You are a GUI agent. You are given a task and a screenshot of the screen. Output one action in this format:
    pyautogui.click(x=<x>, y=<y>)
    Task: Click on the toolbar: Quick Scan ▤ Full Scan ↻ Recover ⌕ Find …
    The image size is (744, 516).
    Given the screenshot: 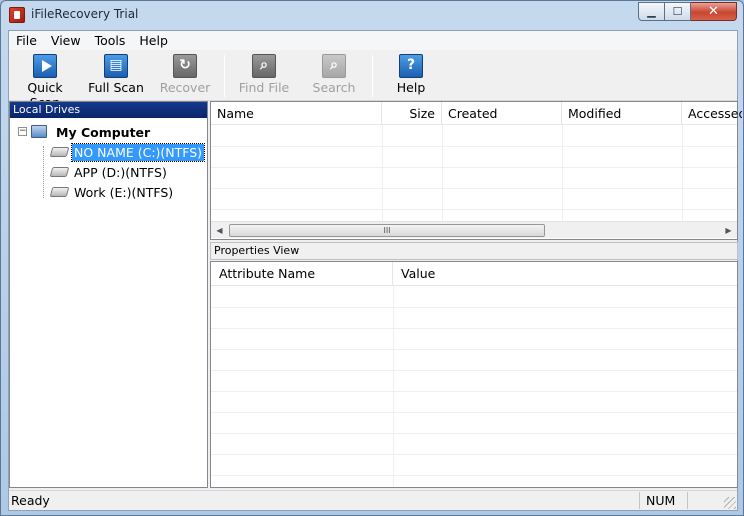 What is the action you would take?
    pyautogui.click(x=373, y=80)
    